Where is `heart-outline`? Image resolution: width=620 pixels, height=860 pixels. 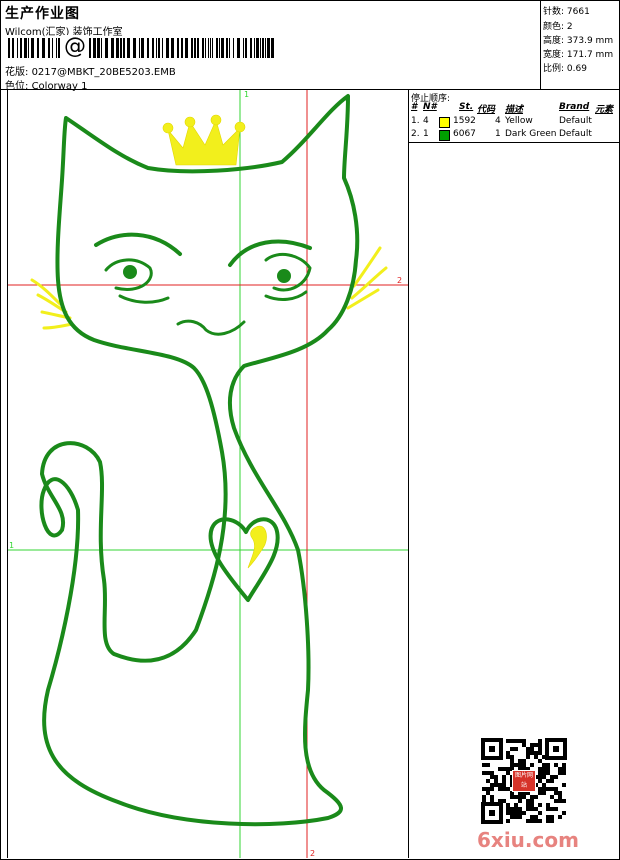
heart-outline is located at coordinates (244, 559).